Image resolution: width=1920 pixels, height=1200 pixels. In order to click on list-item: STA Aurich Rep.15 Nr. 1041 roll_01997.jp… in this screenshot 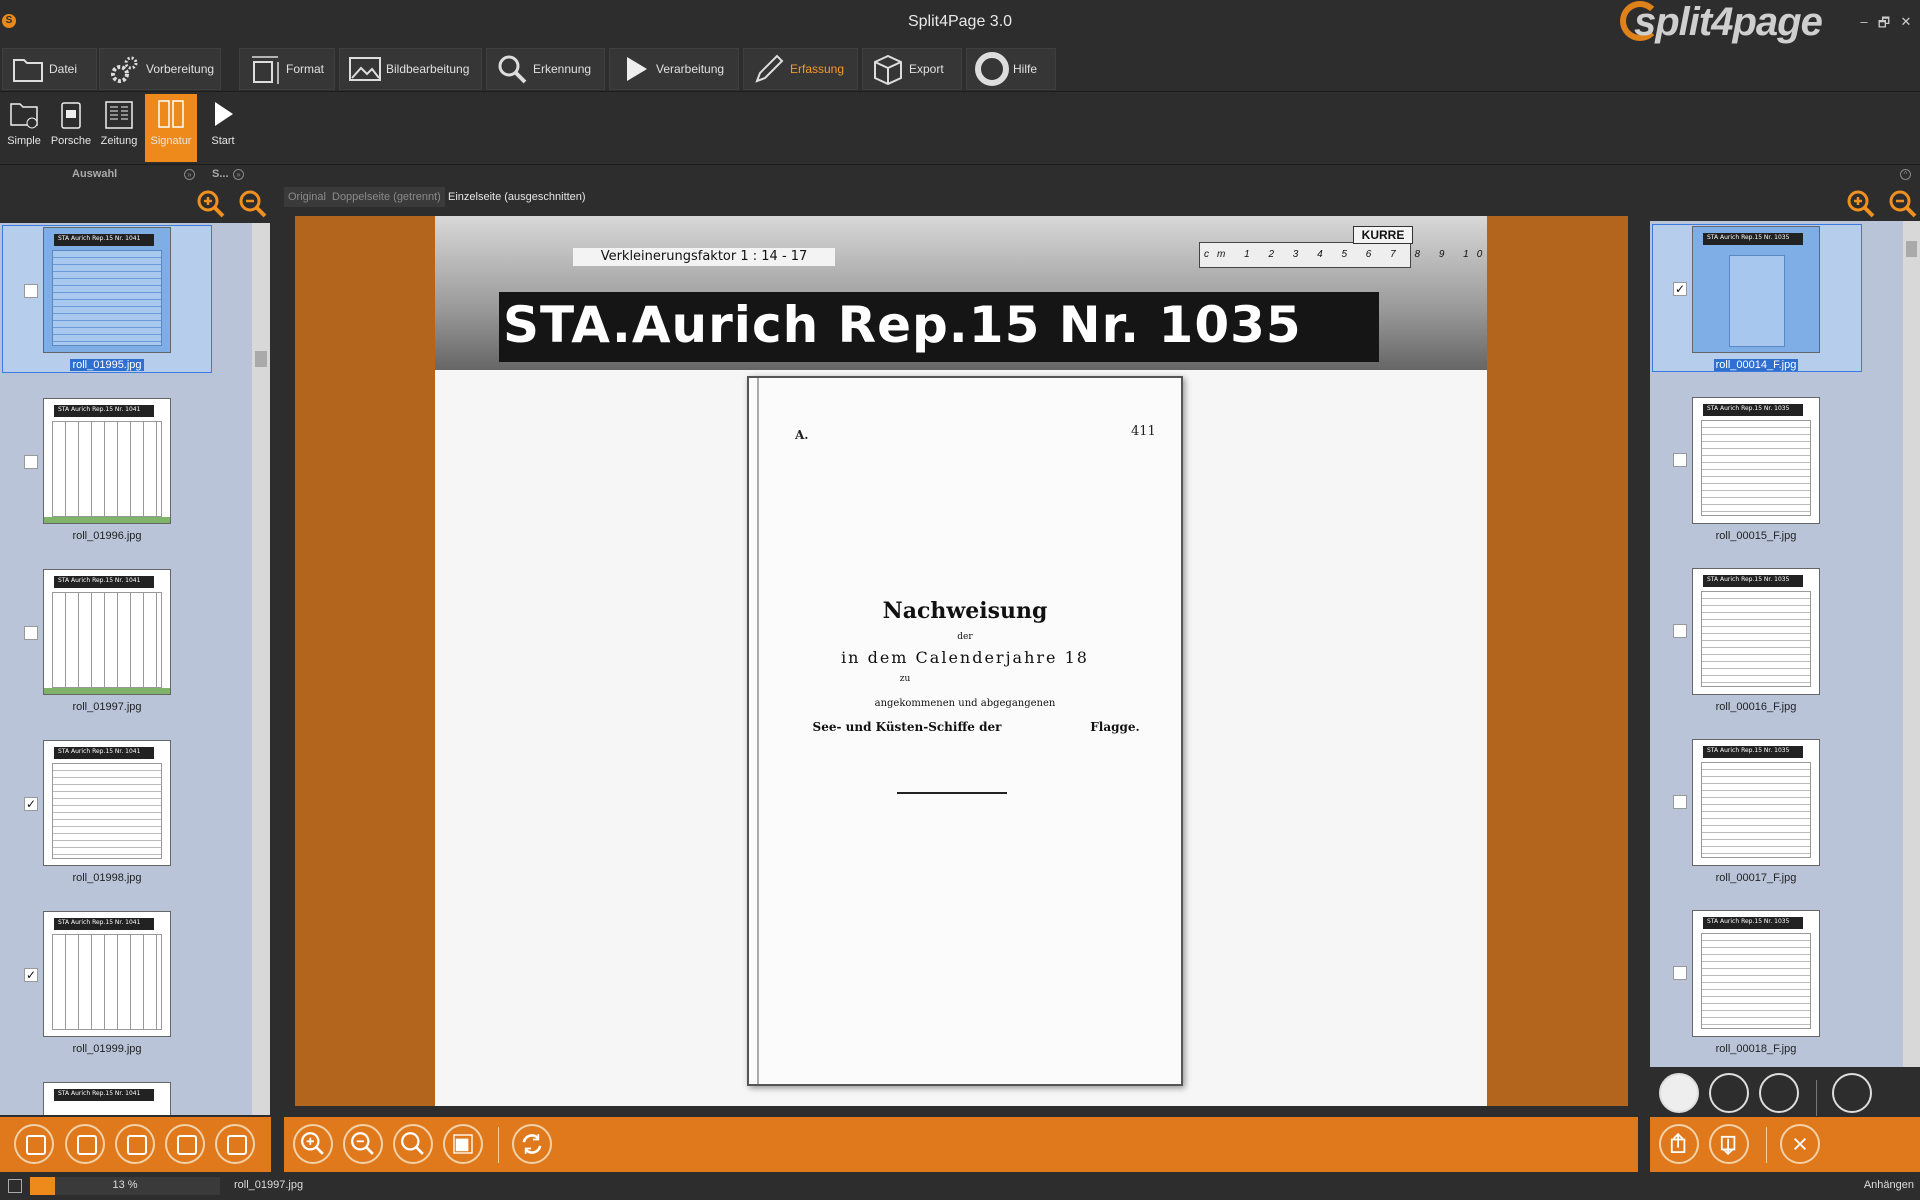, I will do `click(126, 651)`.